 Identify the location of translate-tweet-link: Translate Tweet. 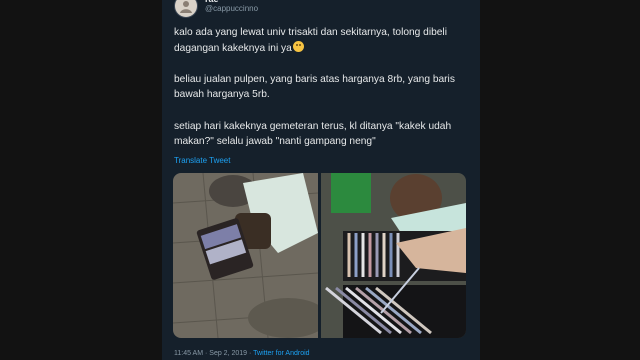
(202, 160).